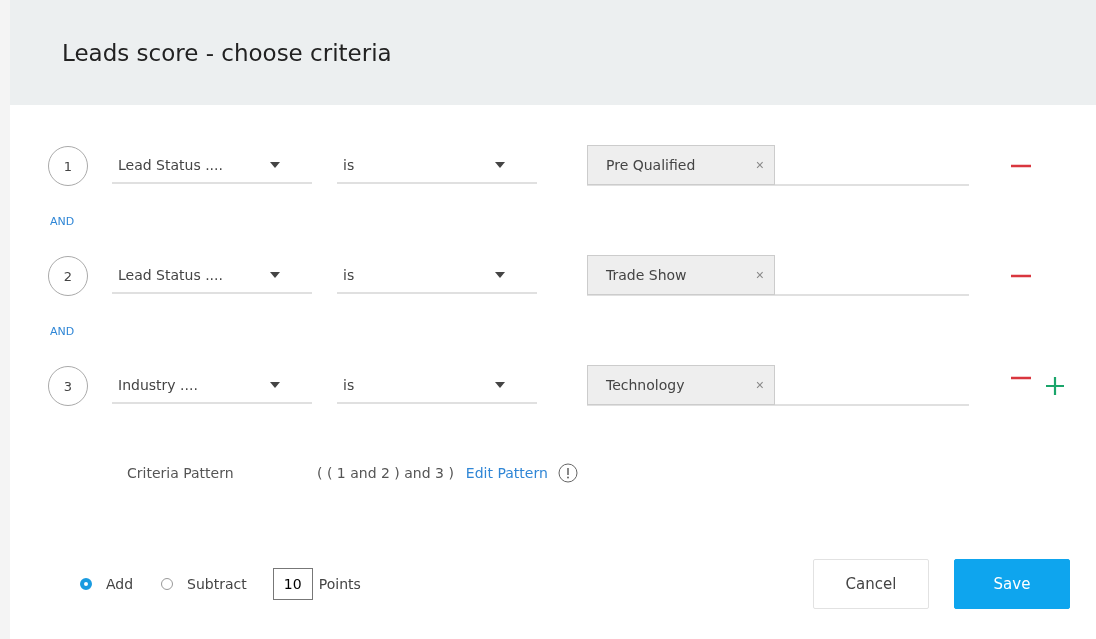  Describe the element at coordinates (681, 275) in the screenshot. I see `value-tag: Trade Show ×` at that location.